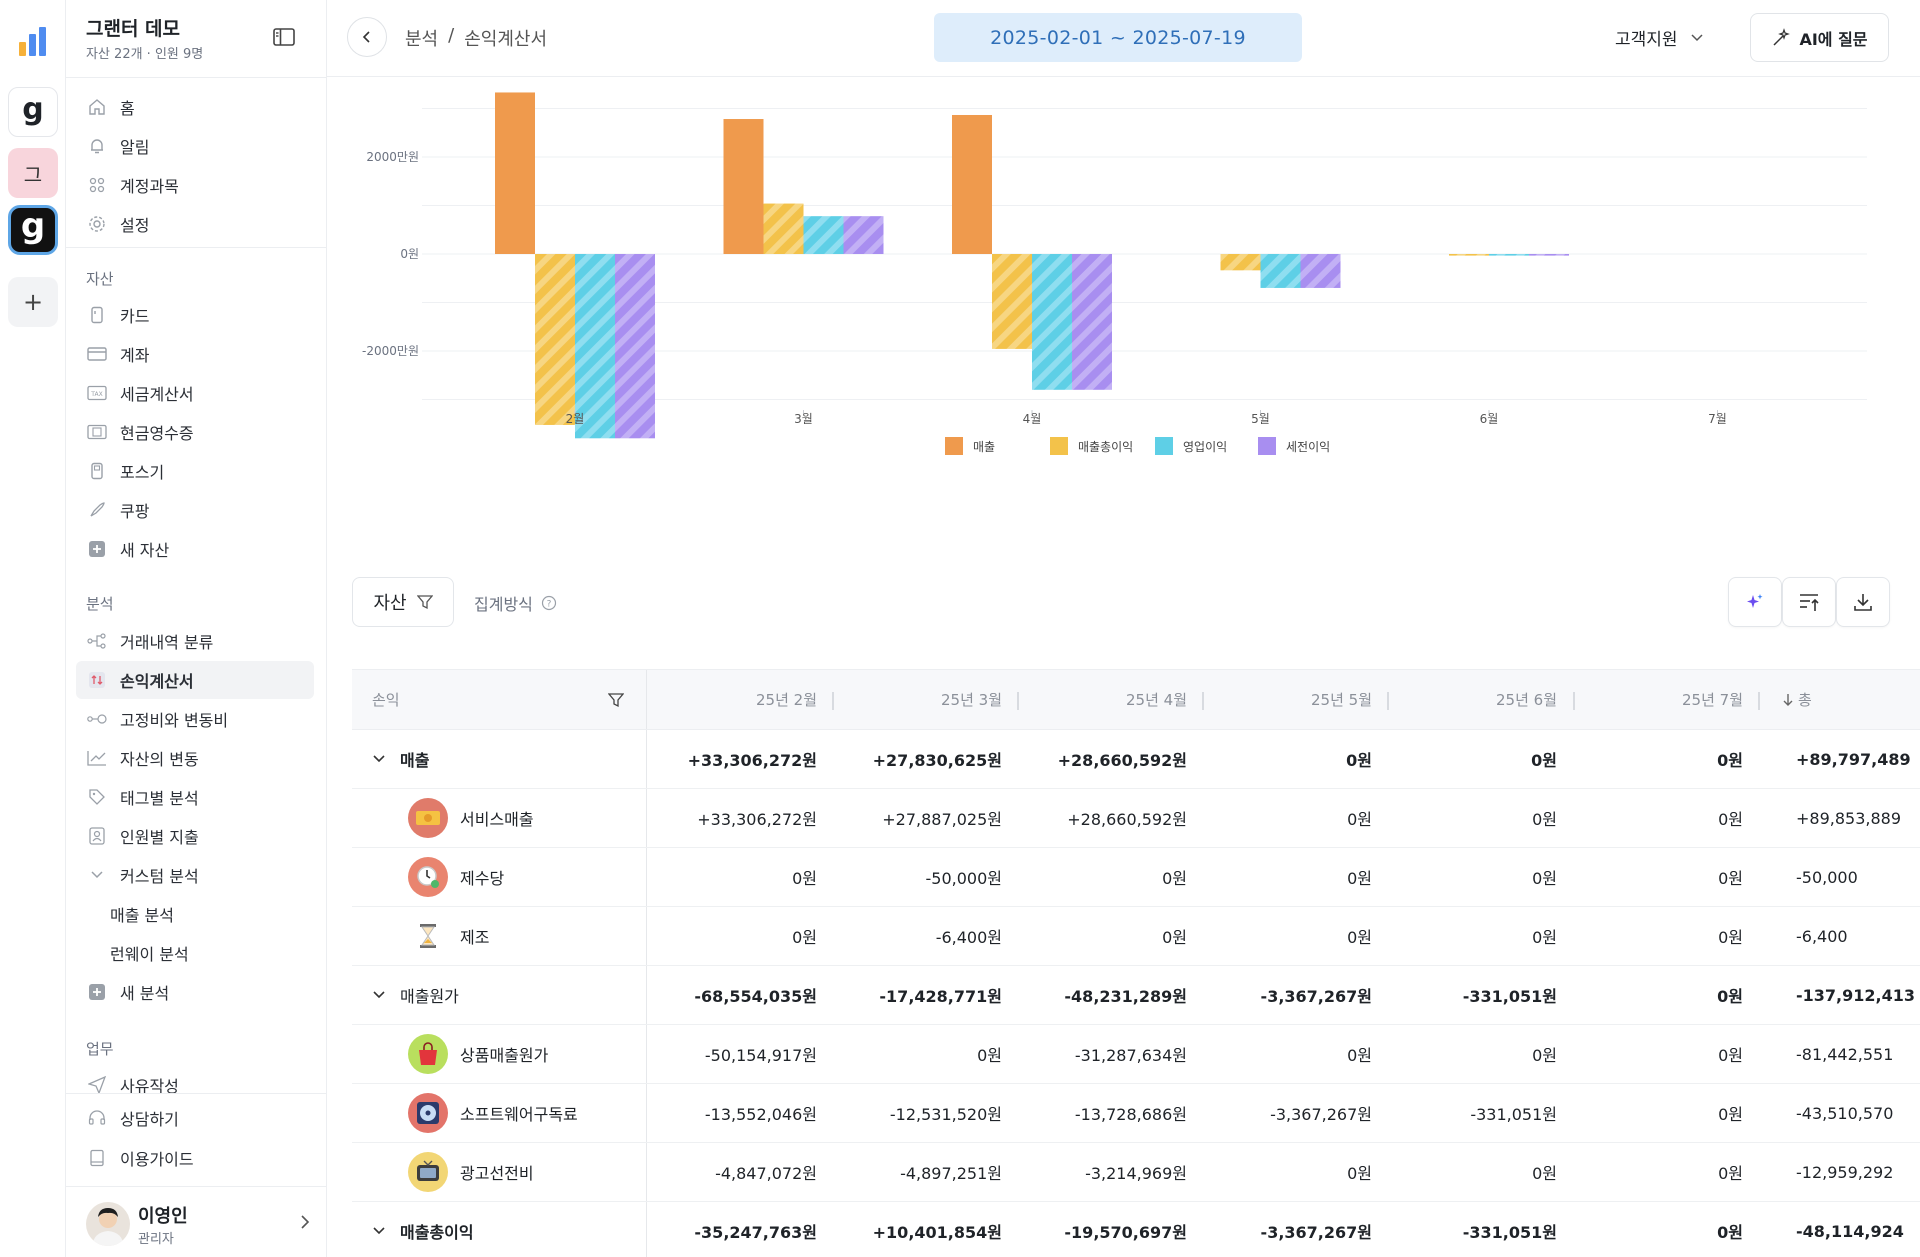  Describe the element at coordinates (195, 797) in the screenshot. I see `sidebar-item-tag-analysis: 태그별 분석` at that location.